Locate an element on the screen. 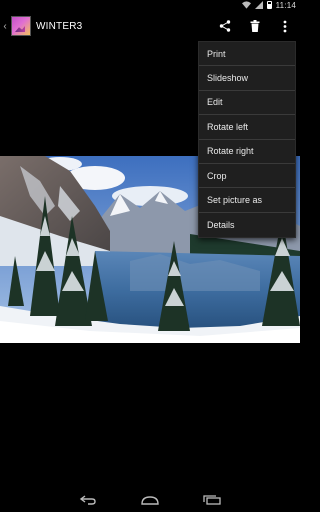 The height and width of the screenshot is (512, 320). menu-item-rotate-left: Rotate left is located at coordinates (247, 127).